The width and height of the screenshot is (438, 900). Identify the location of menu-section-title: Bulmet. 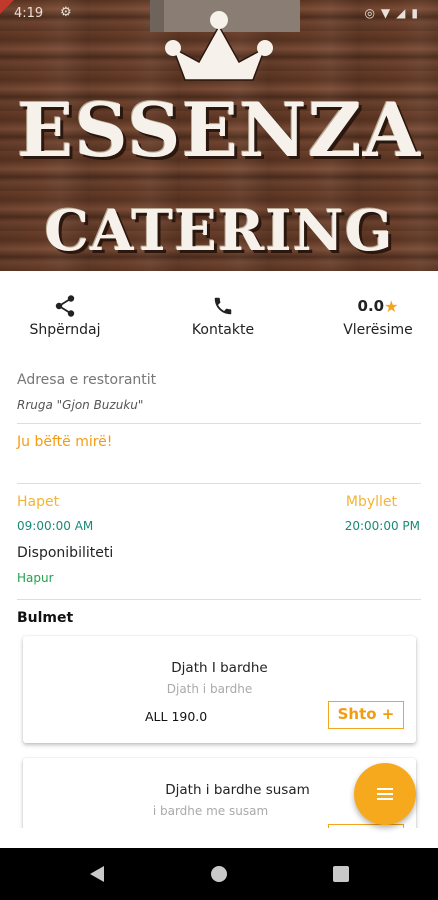
(45, 618).